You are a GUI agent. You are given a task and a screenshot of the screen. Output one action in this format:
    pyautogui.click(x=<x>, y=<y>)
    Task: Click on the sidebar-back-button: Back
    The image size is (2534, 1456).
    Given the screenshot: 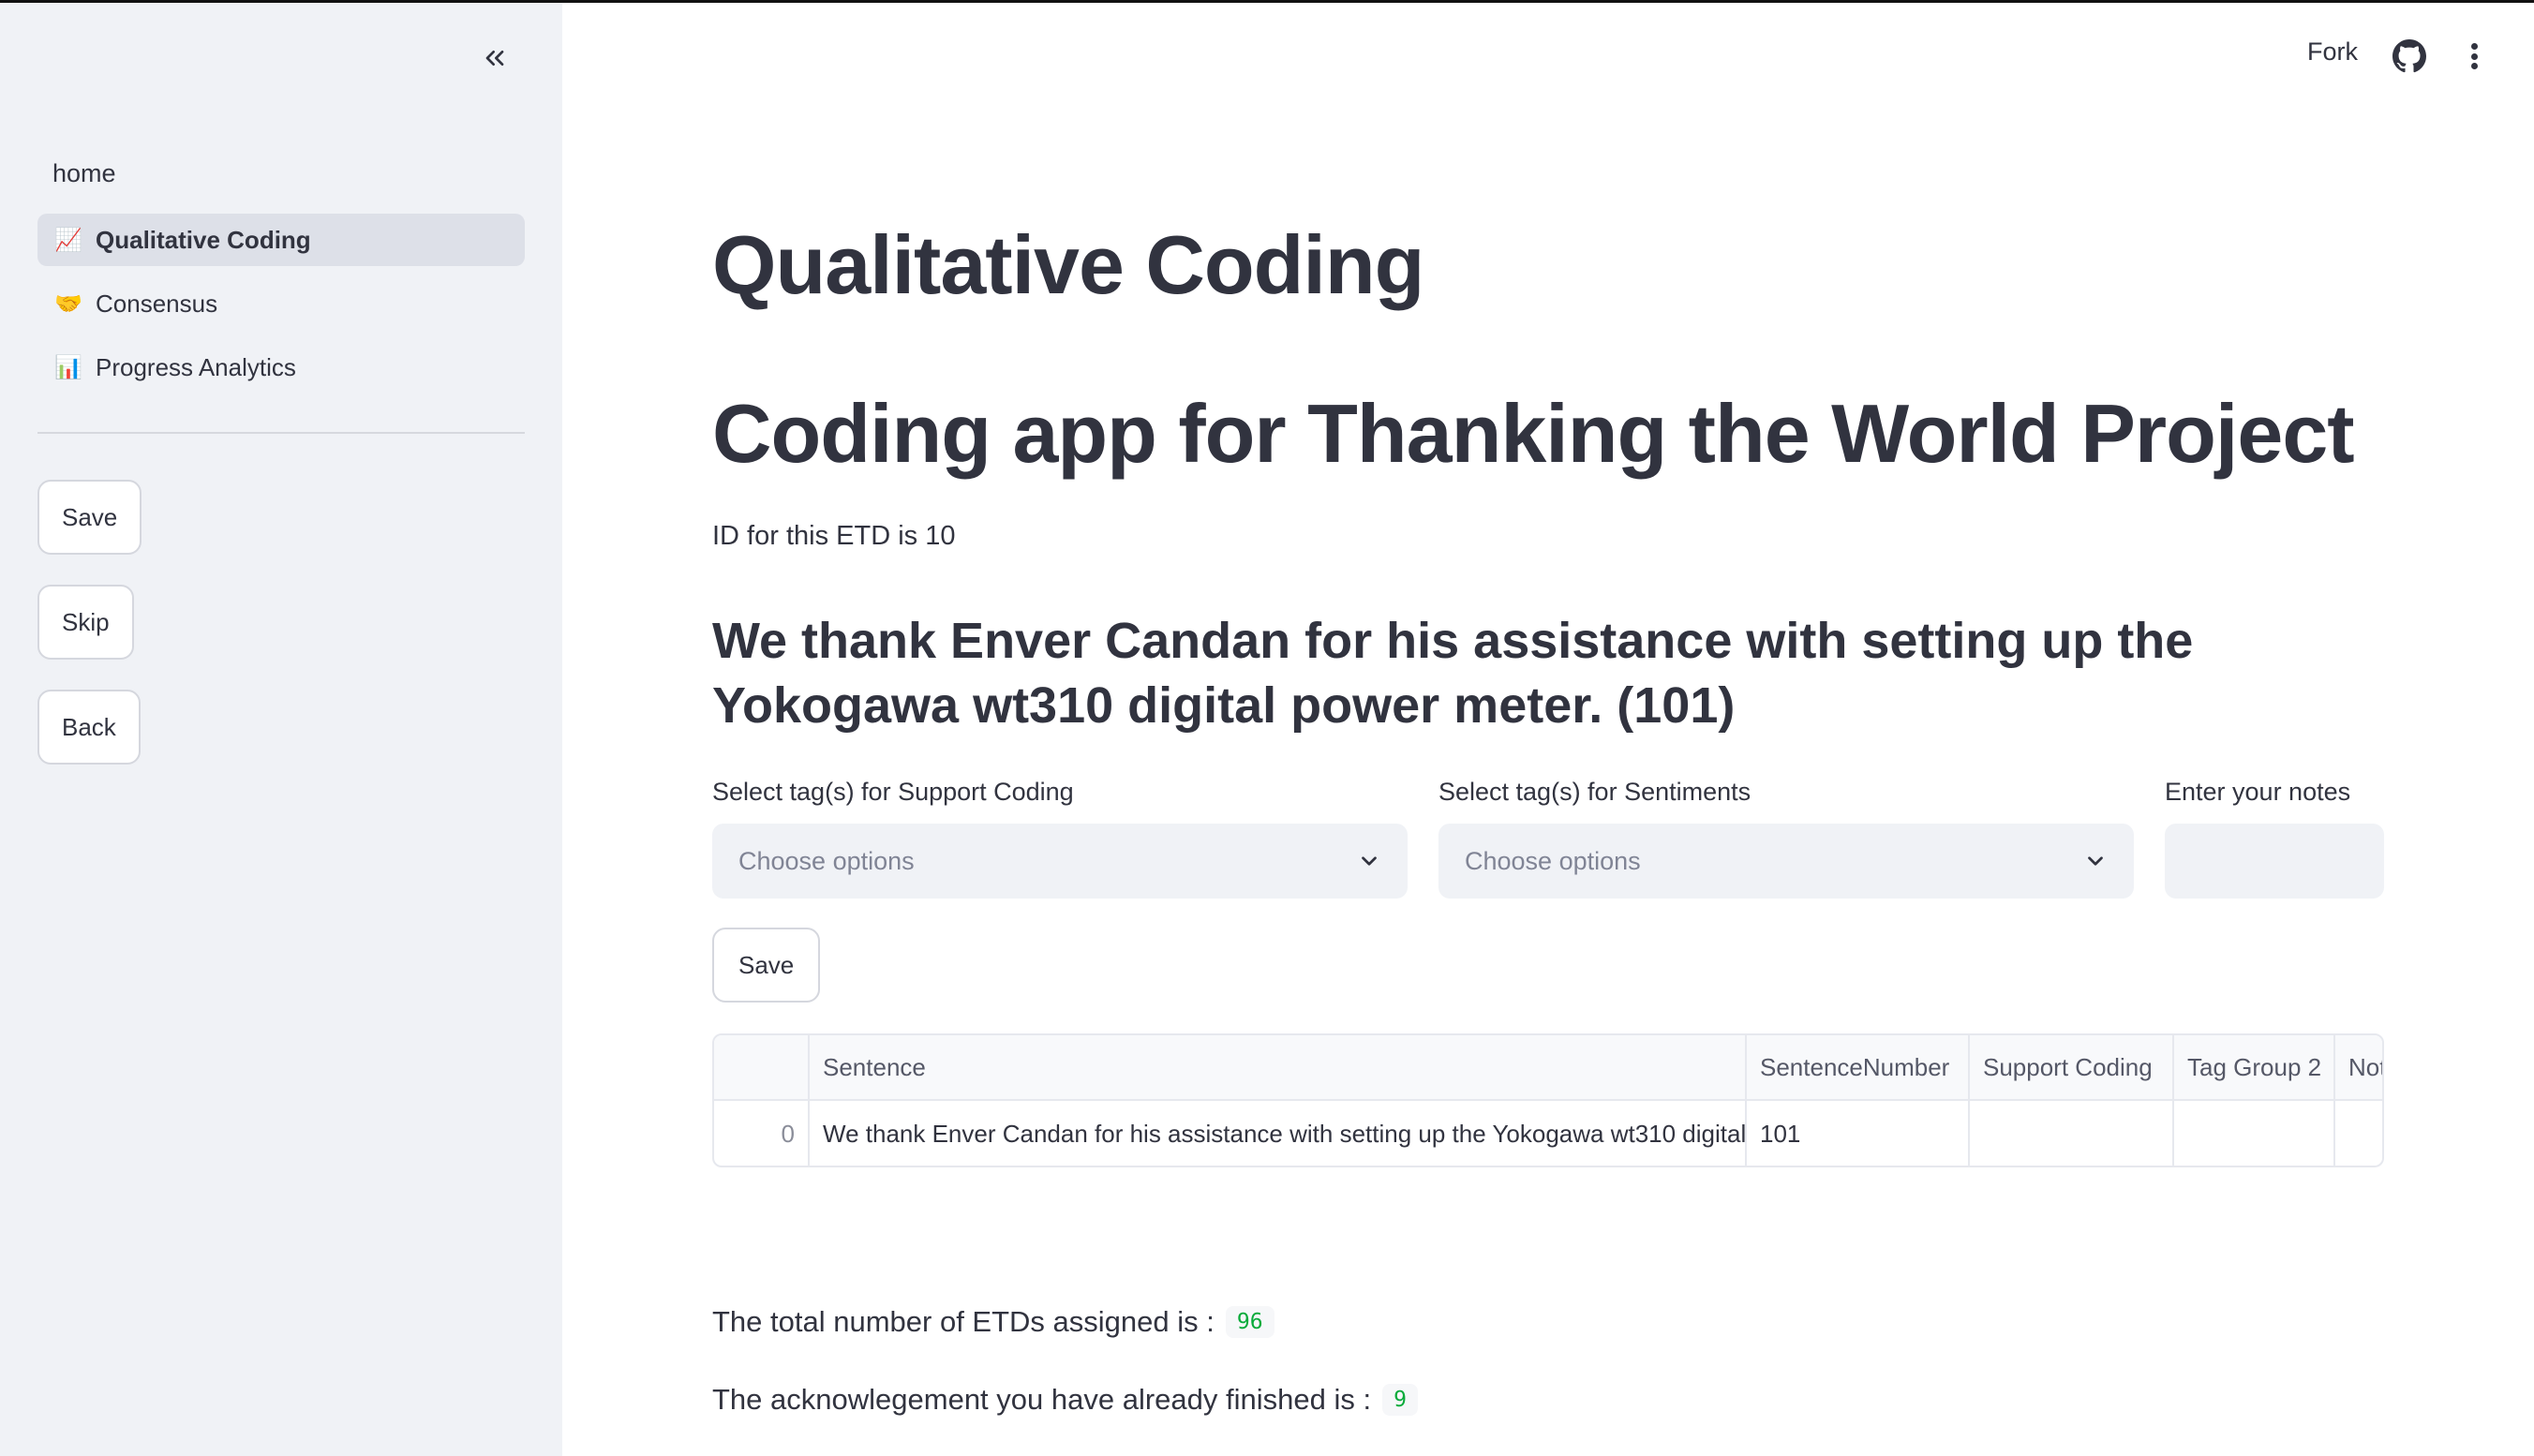 What is the action you would take?
    pyautogui.click(x=89, y=727)
    